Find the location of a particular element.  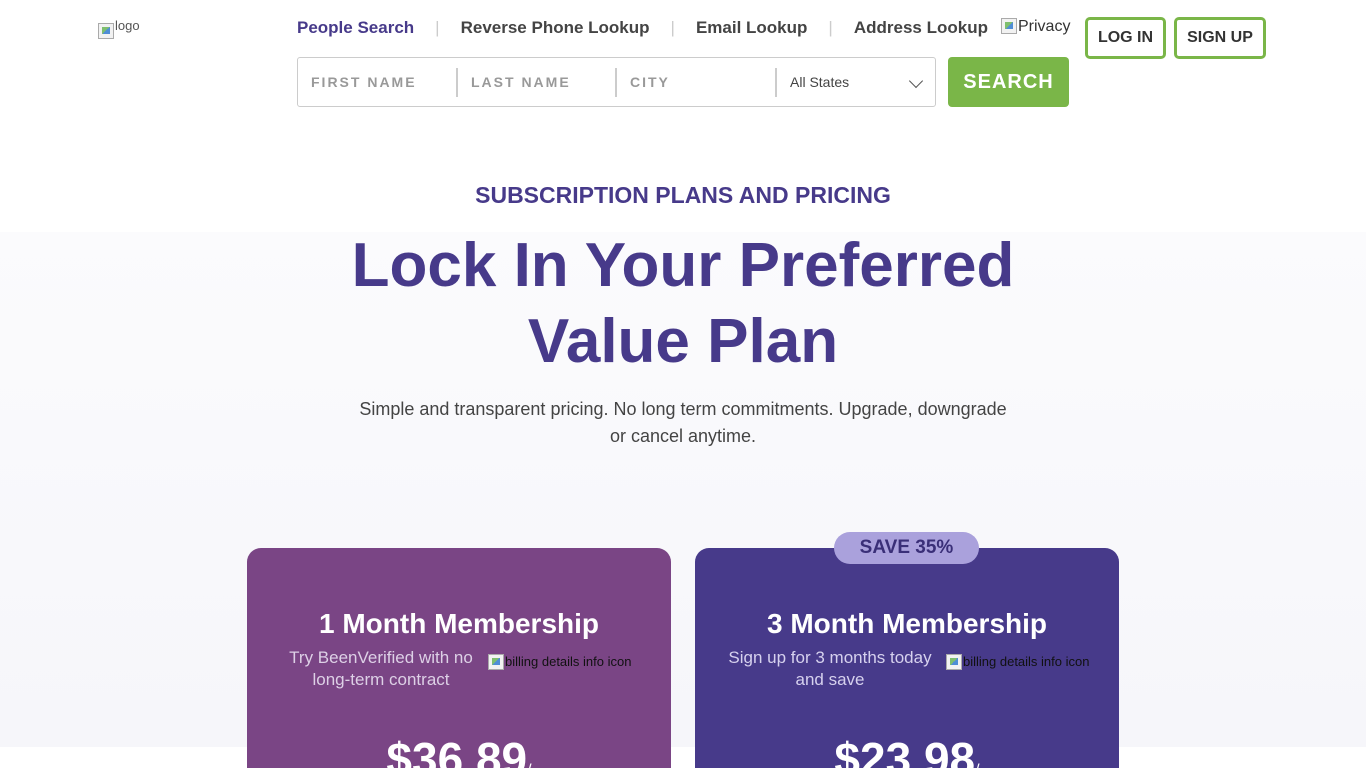

privacy-badge: Privacy is located at coordinates (1035, 27).